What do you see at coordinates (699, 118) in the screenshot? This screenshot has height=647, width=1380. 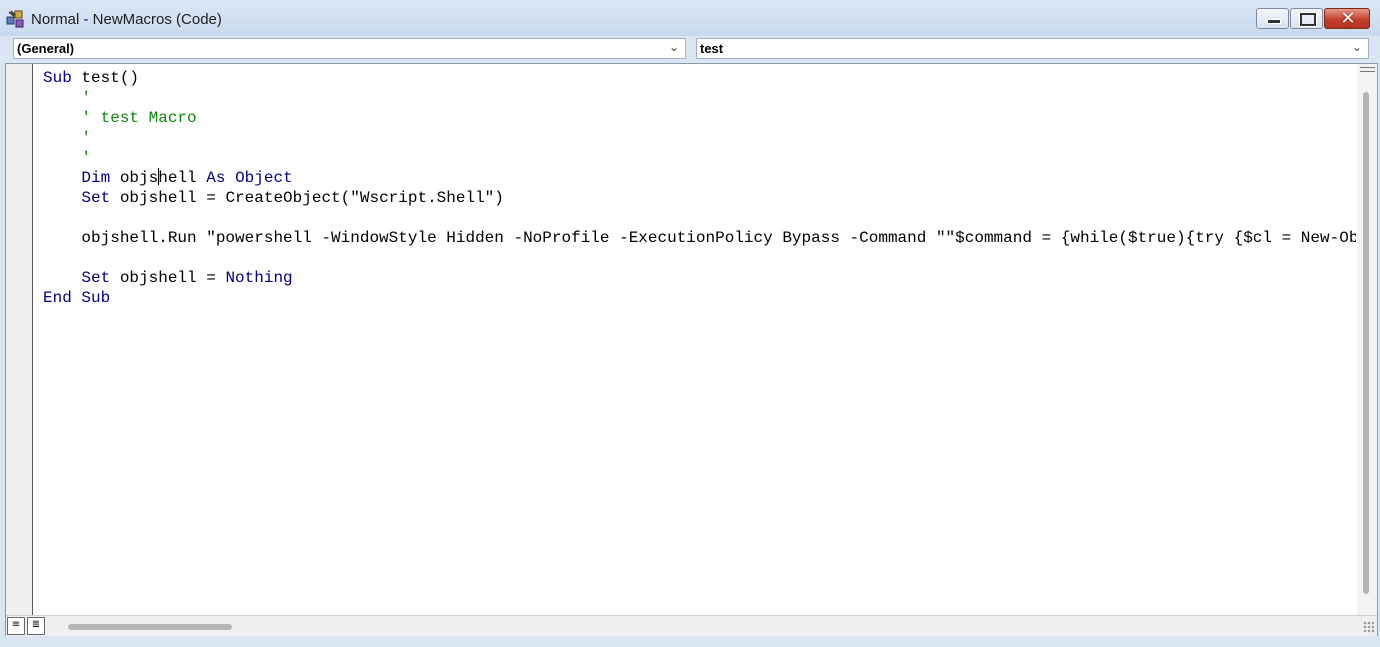 I see `code-line: ' test Macro` at bounding box center [699, 118].